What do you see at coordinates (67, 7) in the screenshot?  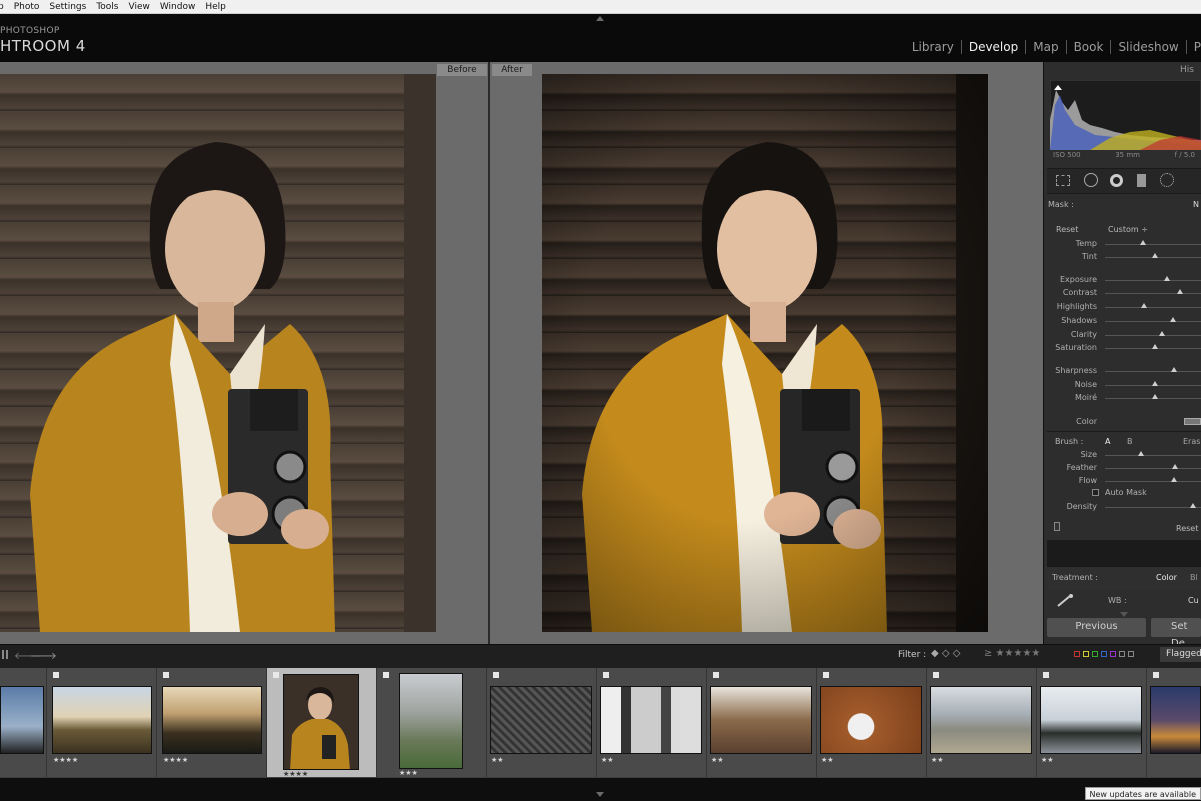 I see `menu-settings: Settings` at bounding box center [67, 7].